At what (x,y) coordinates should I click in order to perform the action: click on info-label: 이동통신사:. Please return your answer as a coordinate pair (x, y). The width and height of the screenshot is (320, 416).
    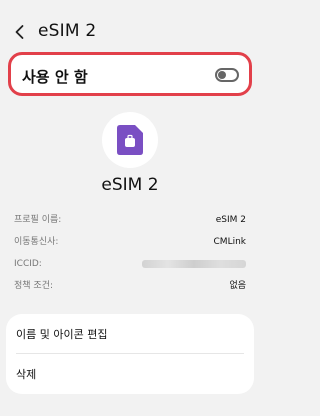
    Looking at the image, I should click on (36, 242).